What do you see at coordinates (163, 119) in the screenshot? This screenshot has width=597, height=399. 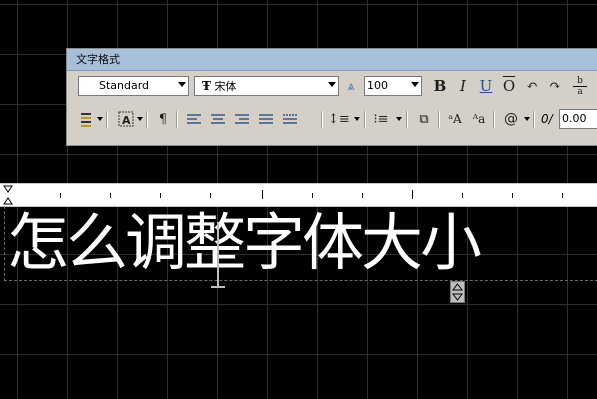 I see `paragraph-icon: ¶` at bounding box center [163, 119].